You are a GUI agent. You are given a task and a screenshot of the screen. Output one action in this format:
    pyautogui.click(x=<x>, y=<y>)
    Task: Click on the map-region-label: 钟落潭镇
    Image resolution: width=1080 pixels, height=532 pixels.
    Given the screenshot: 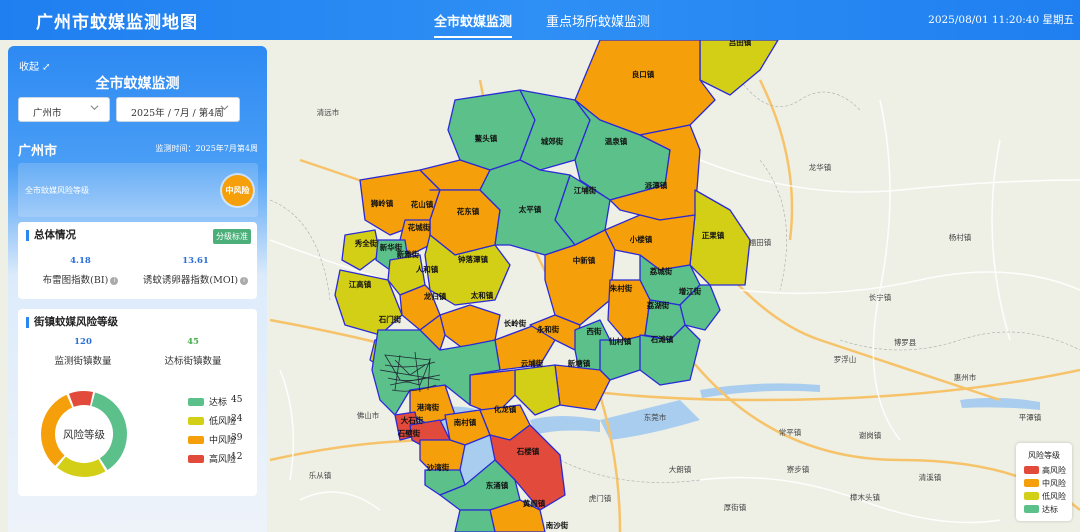 What is the action you would take?
    pyautogui.click(x=473, y=259)
    